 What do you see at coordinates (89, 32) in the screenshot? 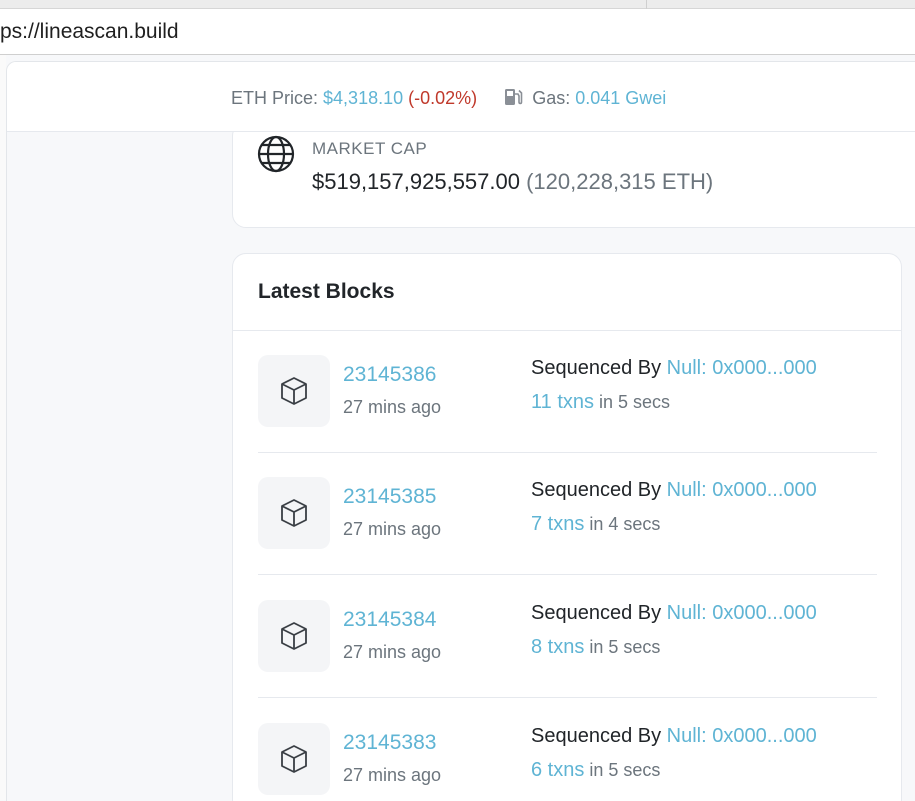
I see `url-text: ps://lineascan.build` at bounding box center [89, 32].